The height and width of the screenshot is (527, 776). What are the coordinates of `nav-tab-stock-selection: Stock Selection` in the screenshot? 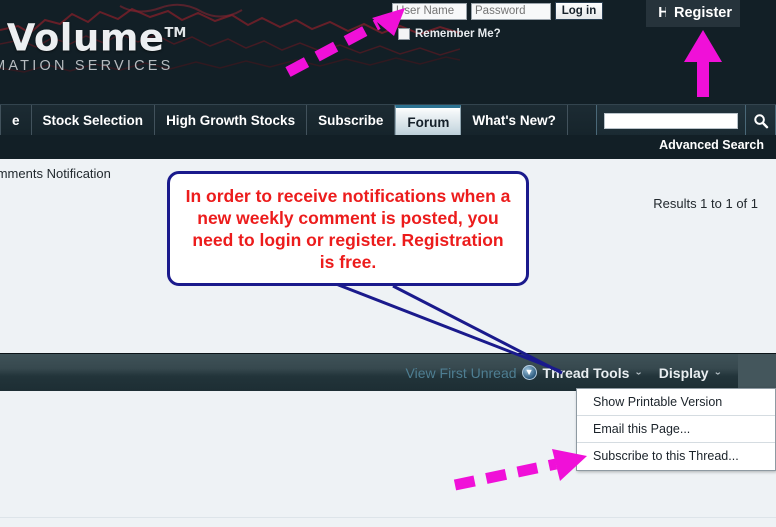 It's located at (94, 120).